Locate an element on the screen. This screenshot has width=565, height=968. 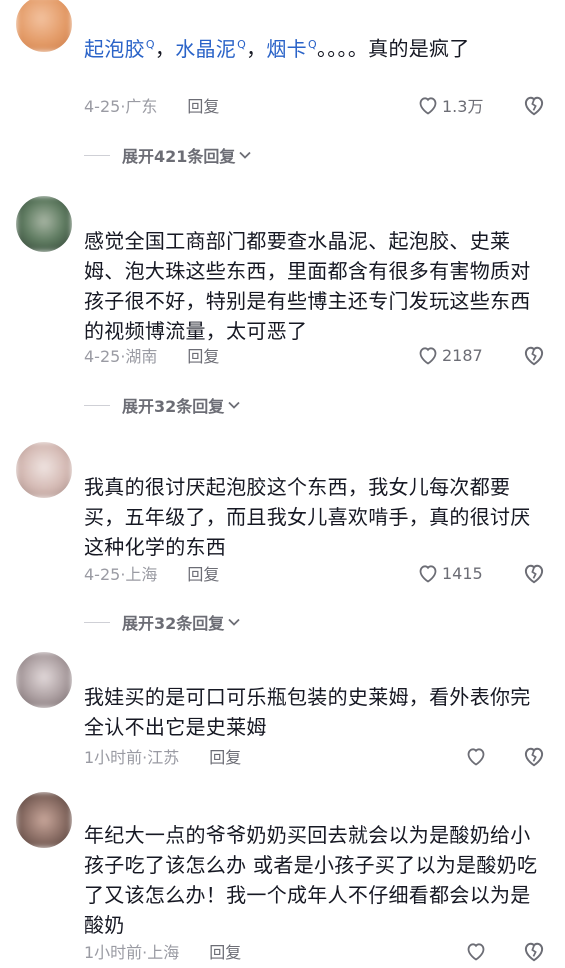
like-button: 1.3万 is located at coordinates (449, 105).